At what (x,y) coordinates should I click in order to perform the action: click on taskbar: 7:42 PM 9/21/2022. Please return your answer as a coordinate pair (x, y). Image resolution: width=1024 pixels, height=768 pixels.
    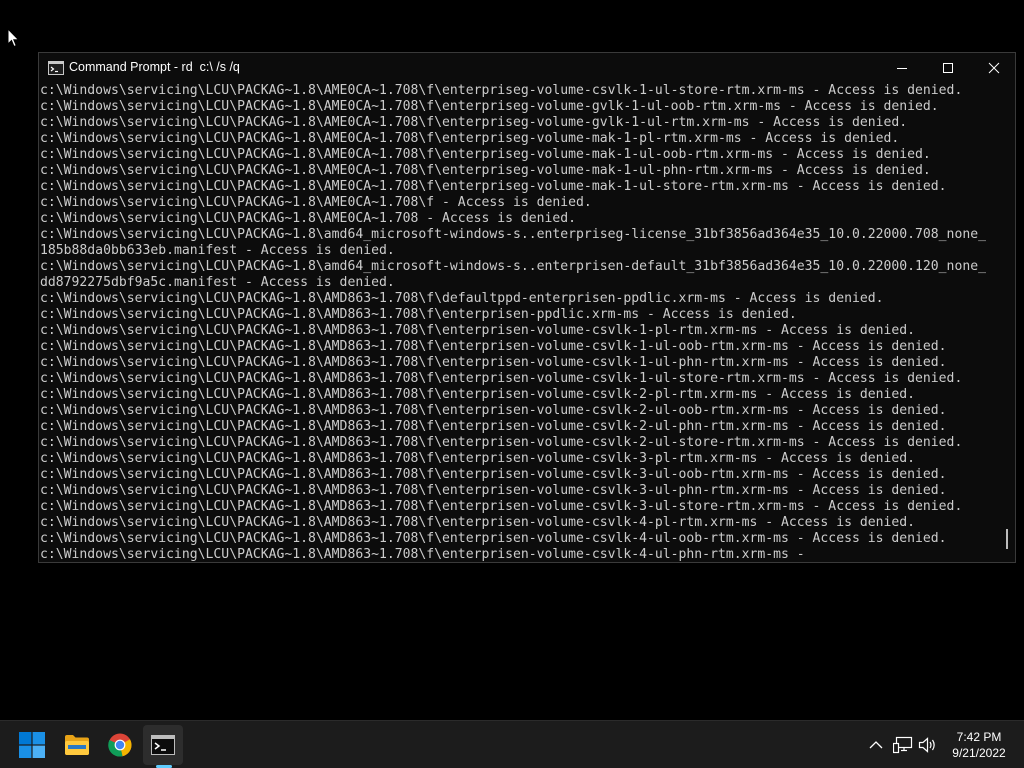
    Looking at the image, I should click on (512, 744).